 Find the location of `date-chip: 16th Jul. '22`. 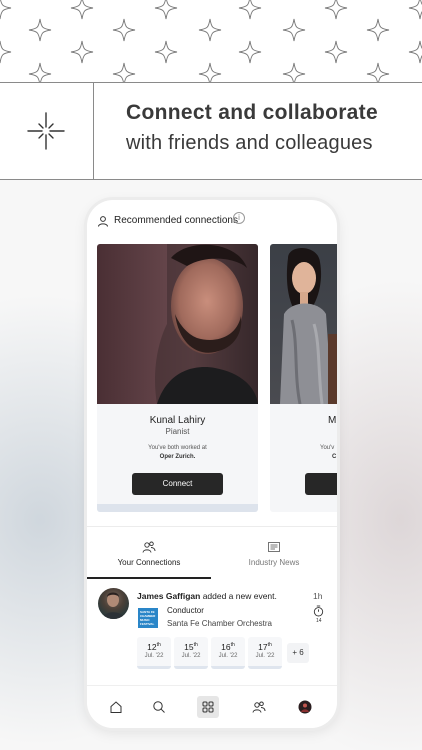

date-chip: 16th Jul. '22 is located at coordinates (228, 653).